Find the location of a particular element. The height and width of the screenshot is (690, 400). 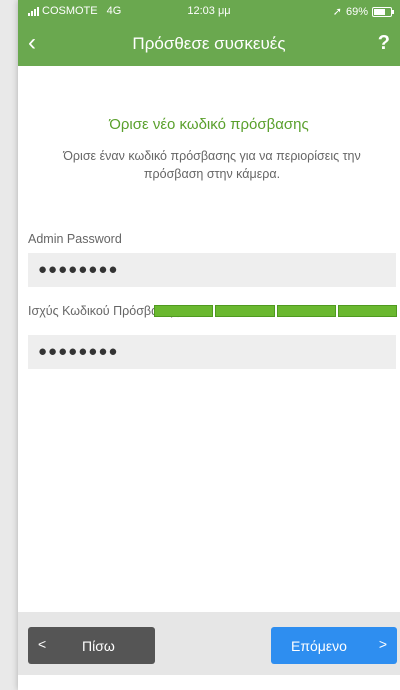

back-button-label: Πίσω is located at coordinates (98, 646).